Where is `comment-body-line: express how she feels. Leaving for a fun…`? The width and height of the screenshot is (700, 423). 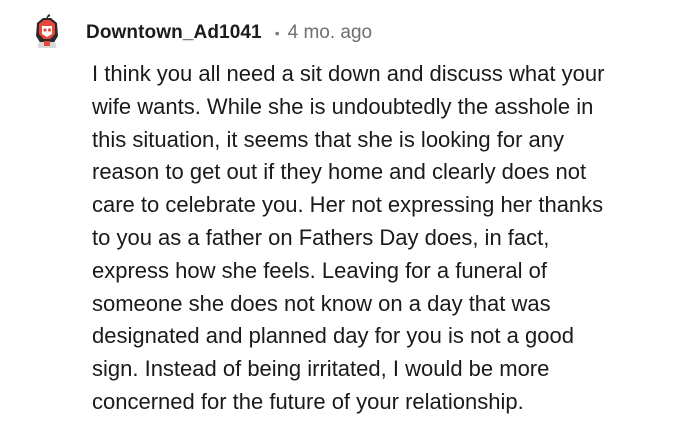 comment-body-line: express how she feels. Leaving for a fun… is located at coordinates (319, 270).